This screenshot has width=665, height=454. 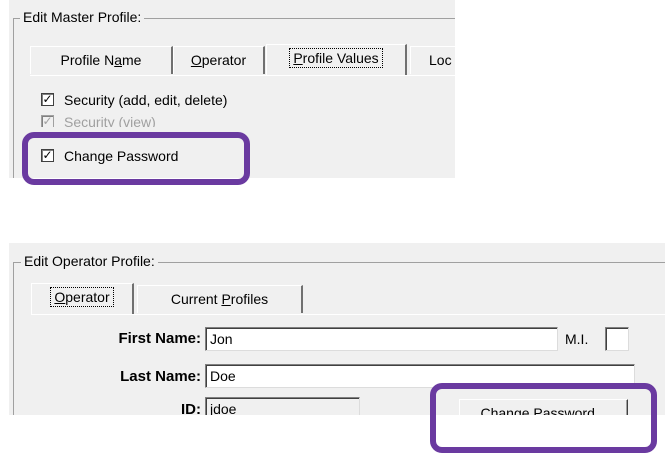 I want to click on tab-profile-values: Profile Values, so click(x=336, y=59).